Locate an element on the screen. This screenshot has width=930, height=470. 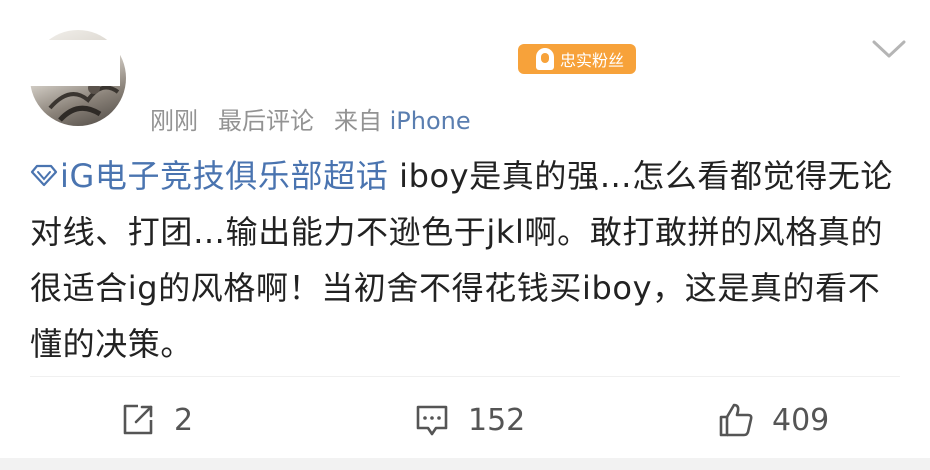
comment-count: 152 is located at coordinates (497, 420).